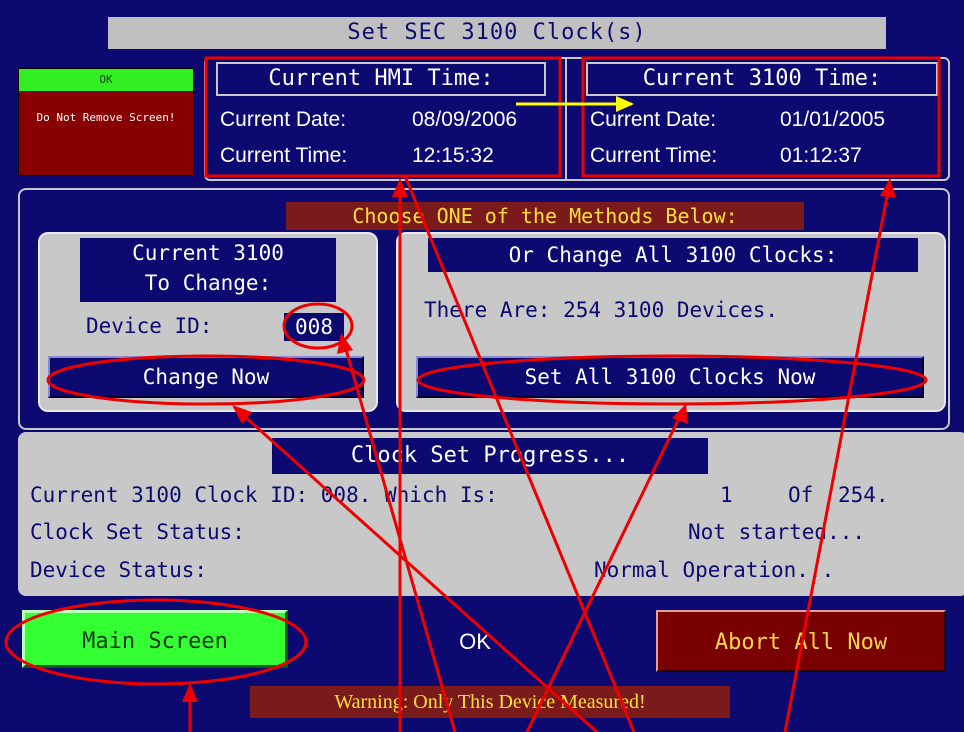 This screenshot has height=732, width=964. What do you see at coordinates (283, 119) in the screenshot?
I see `hmi-date-label: Current Date:` at bounding box center [283, 119].